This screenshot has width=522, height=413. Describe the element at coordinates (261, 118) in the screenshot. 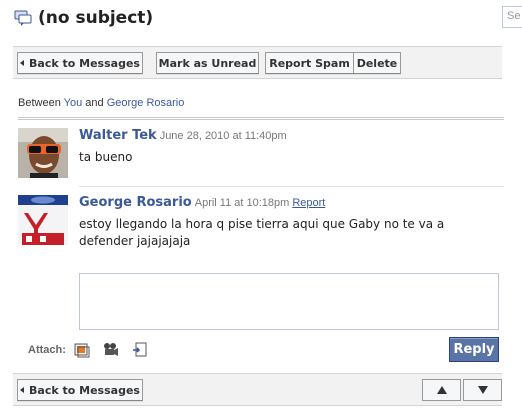

I see `divider` at that location.